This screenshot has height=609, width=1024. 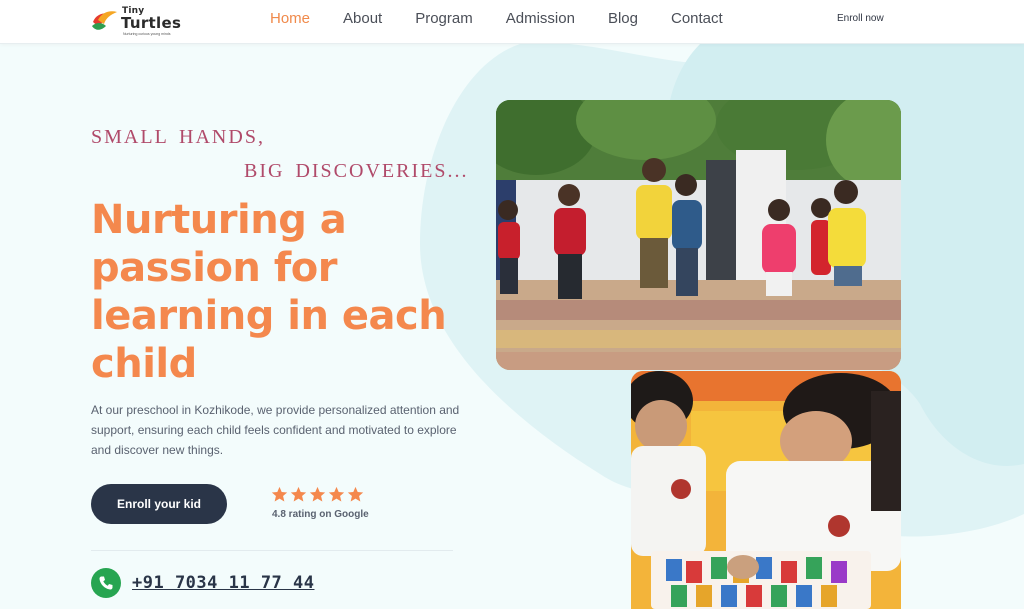 I want to click on logo-tagline: Nurturing curious young minds, so click(x=147, y=34).